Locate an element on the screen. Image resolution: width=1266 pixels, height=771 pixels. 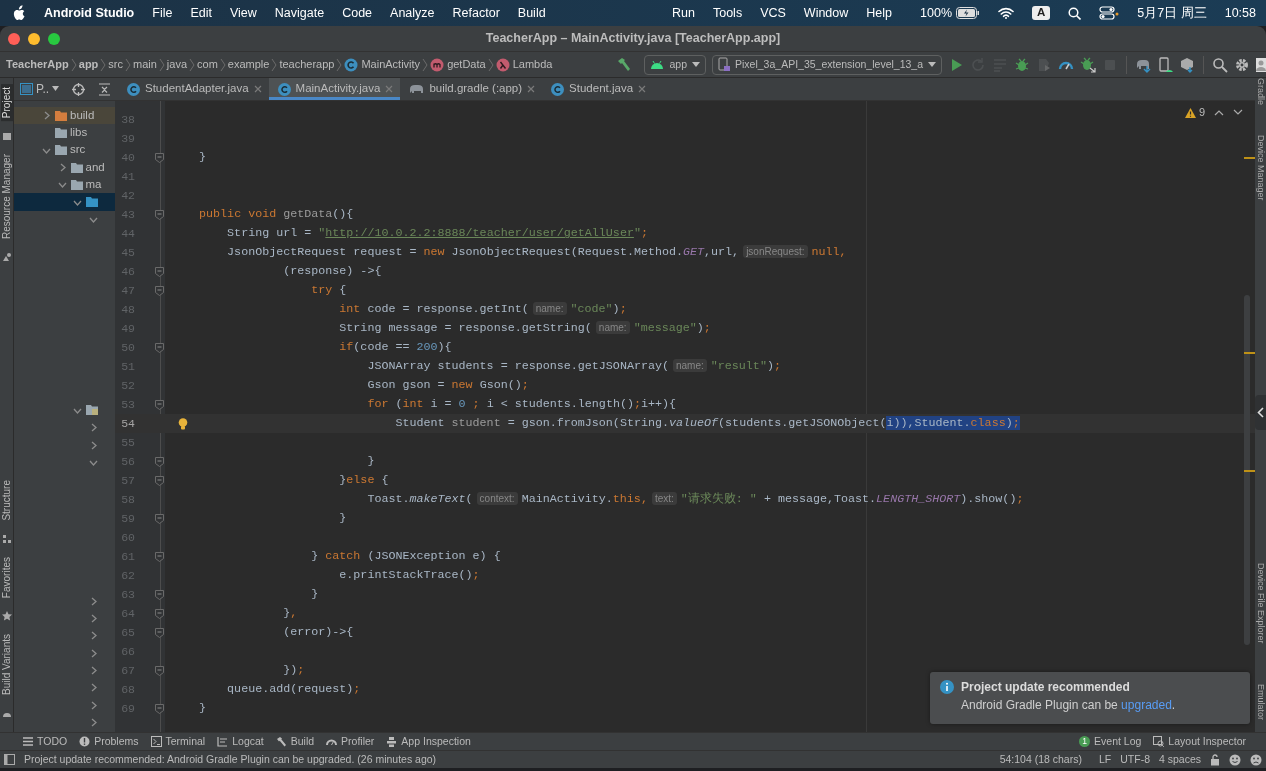
tool-window-button: Terminal is located at coordinates (178, 741).